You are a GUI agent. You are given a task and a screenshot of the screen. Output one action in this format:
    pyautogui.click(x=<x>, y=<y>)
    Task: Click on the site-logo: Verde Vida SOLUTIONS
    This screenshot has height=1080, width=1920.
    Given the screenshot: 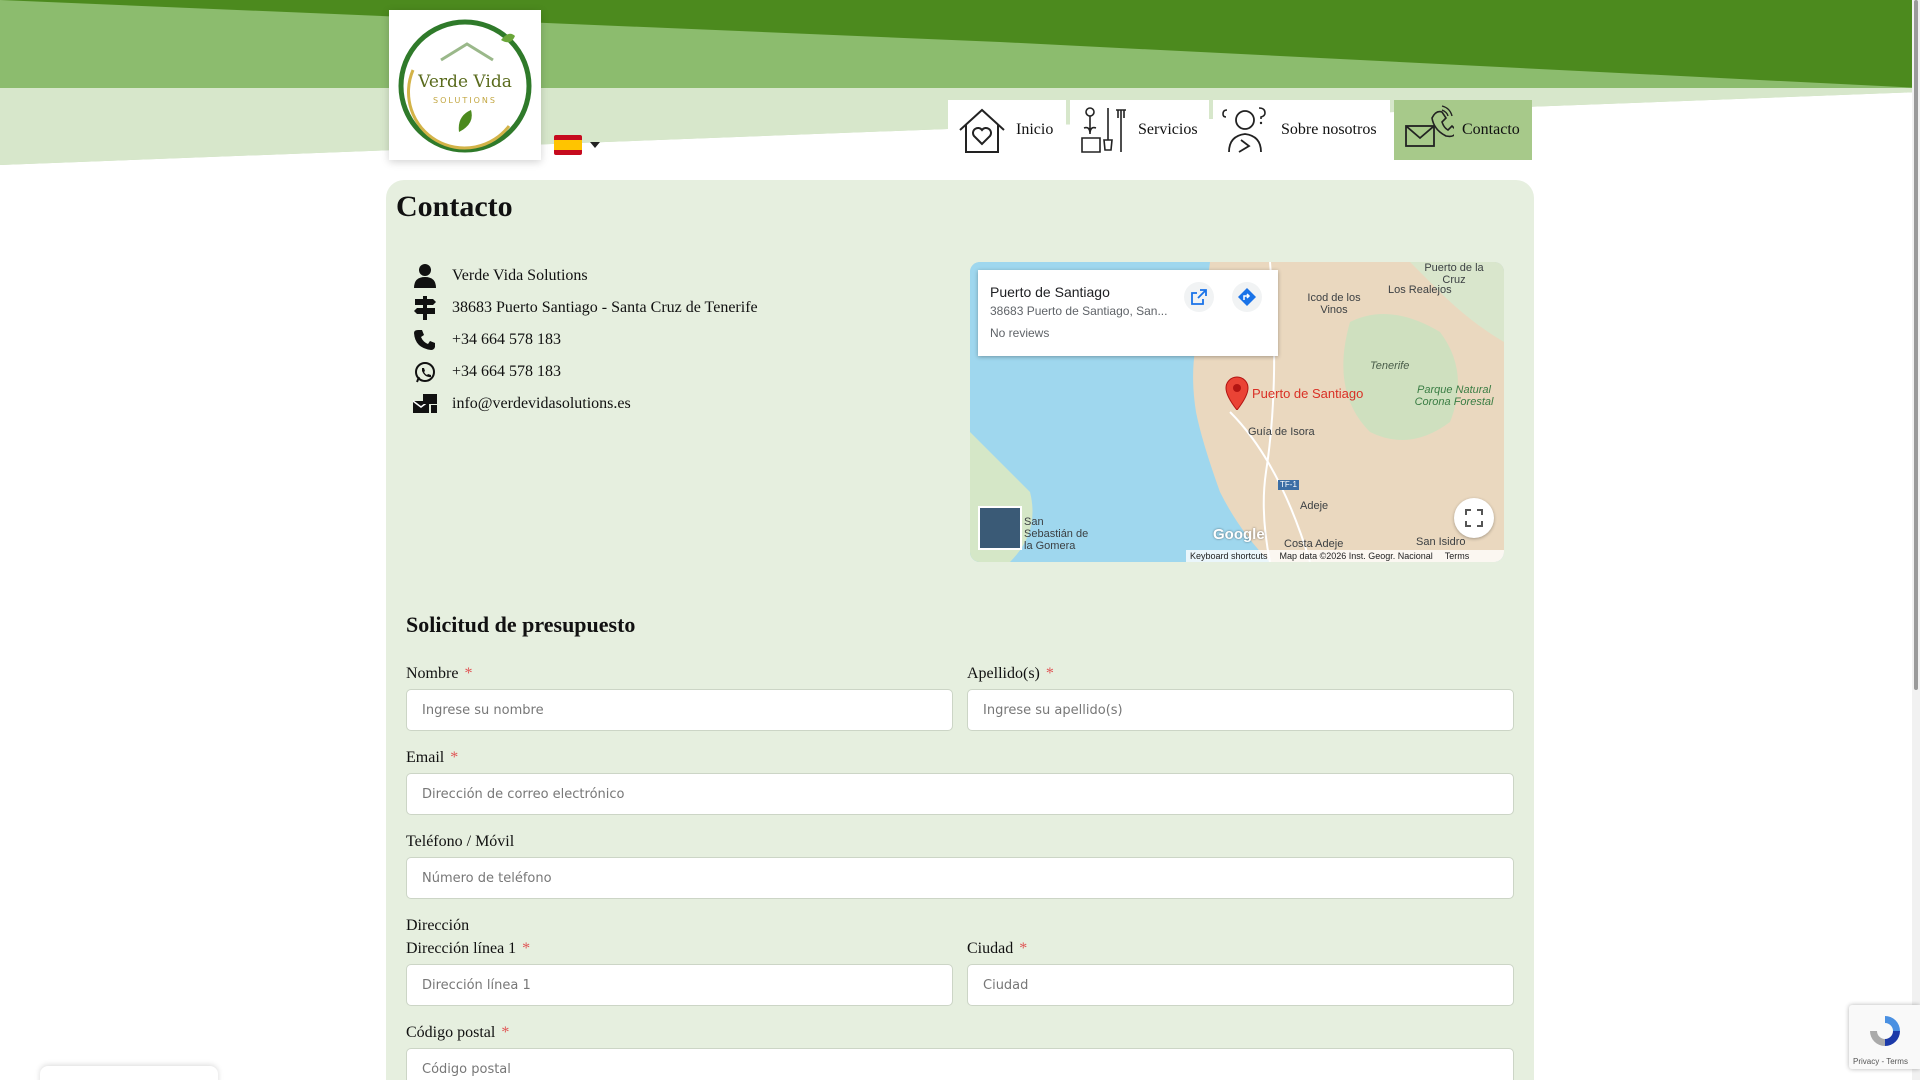 What is the action you would take?
    pyautogui.click(x=465, y=85)
    